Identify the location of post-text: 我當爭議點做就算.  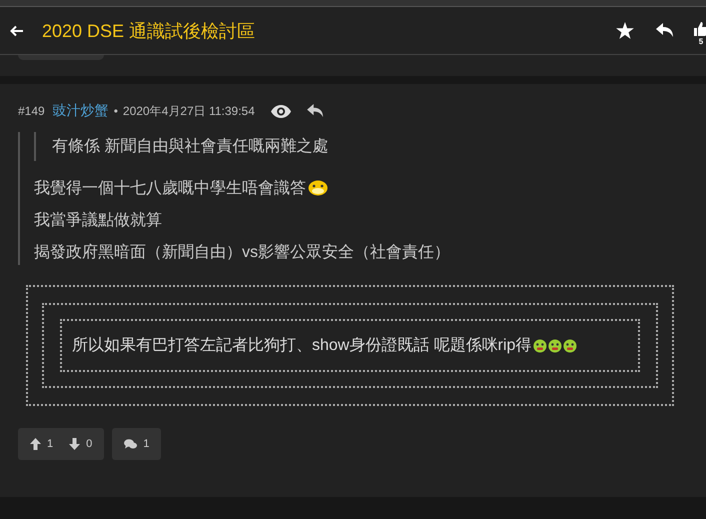
(98, 220).